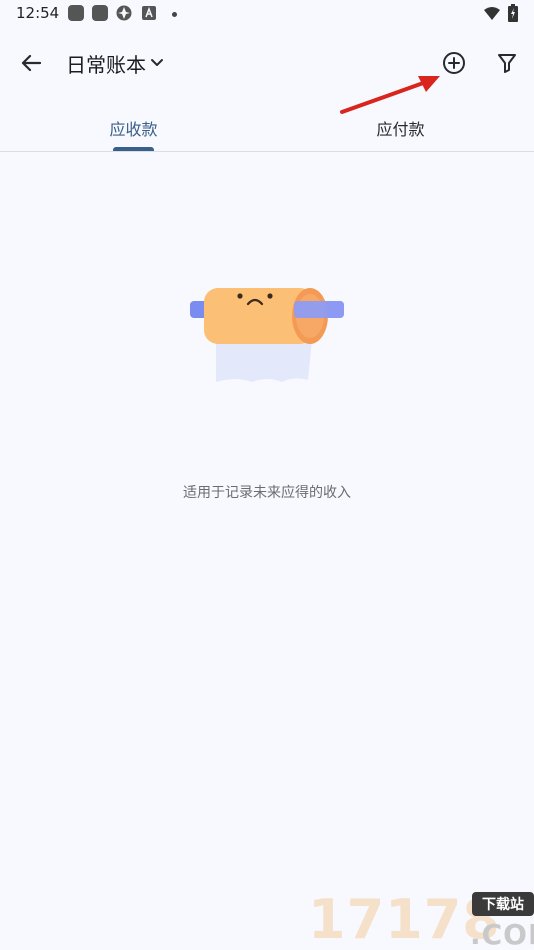 The image size is (534, 950). What do you see at coordinates (157, 62) in the screenshot?
I see `chevron-down-icon` at bounding box center [157, 62].